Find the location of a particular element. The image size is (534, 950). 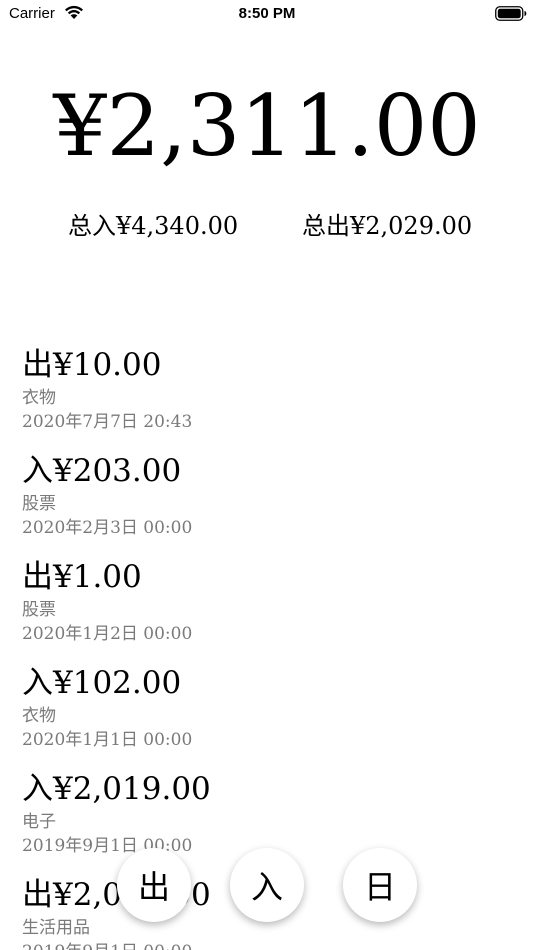

entry-amount: 入¥102.00 is located at coordinates (102, 683).